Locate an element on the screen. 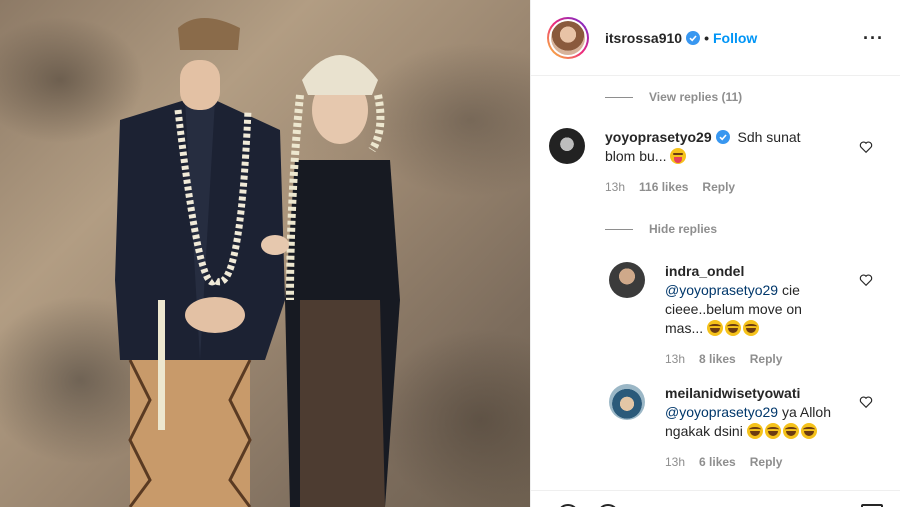 This screenshot has width=900, height=507. comment-time: 13h is located at coordinates (615, 187).